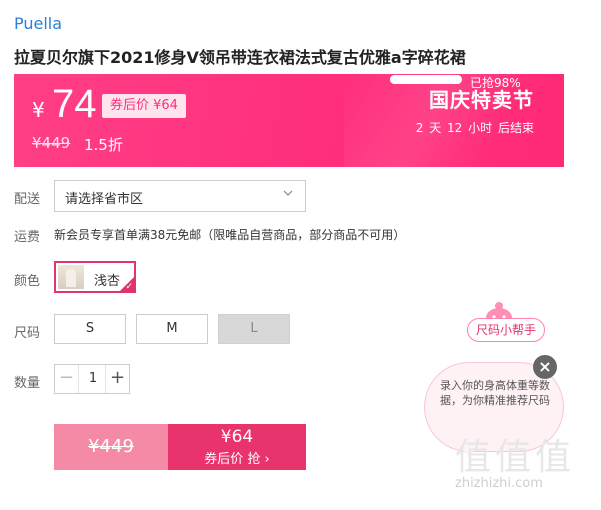  Describe the element at coordinates (455, 128) in the screenshot. I see `countdown-hours: 12` at that location.